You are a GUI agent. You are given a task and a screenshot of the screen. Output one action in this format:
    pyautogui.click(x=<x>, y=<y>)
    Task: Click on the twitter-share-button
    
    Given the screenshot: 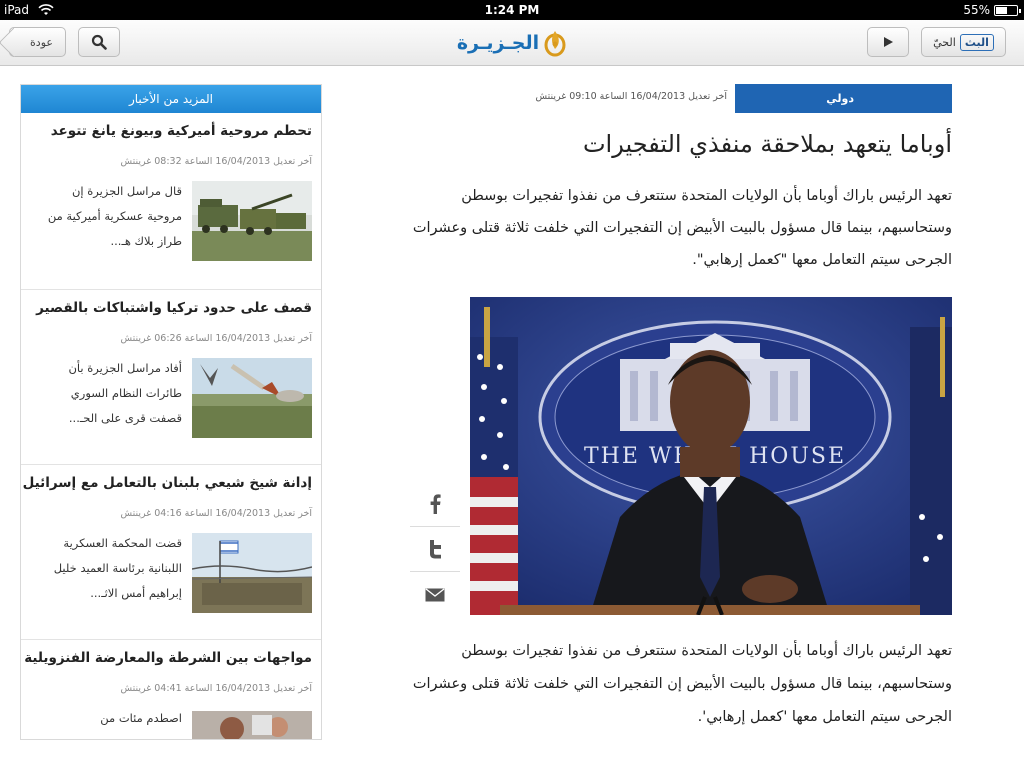 What is the action you would take?
    pyautogui.click(x=435, y=549)
    